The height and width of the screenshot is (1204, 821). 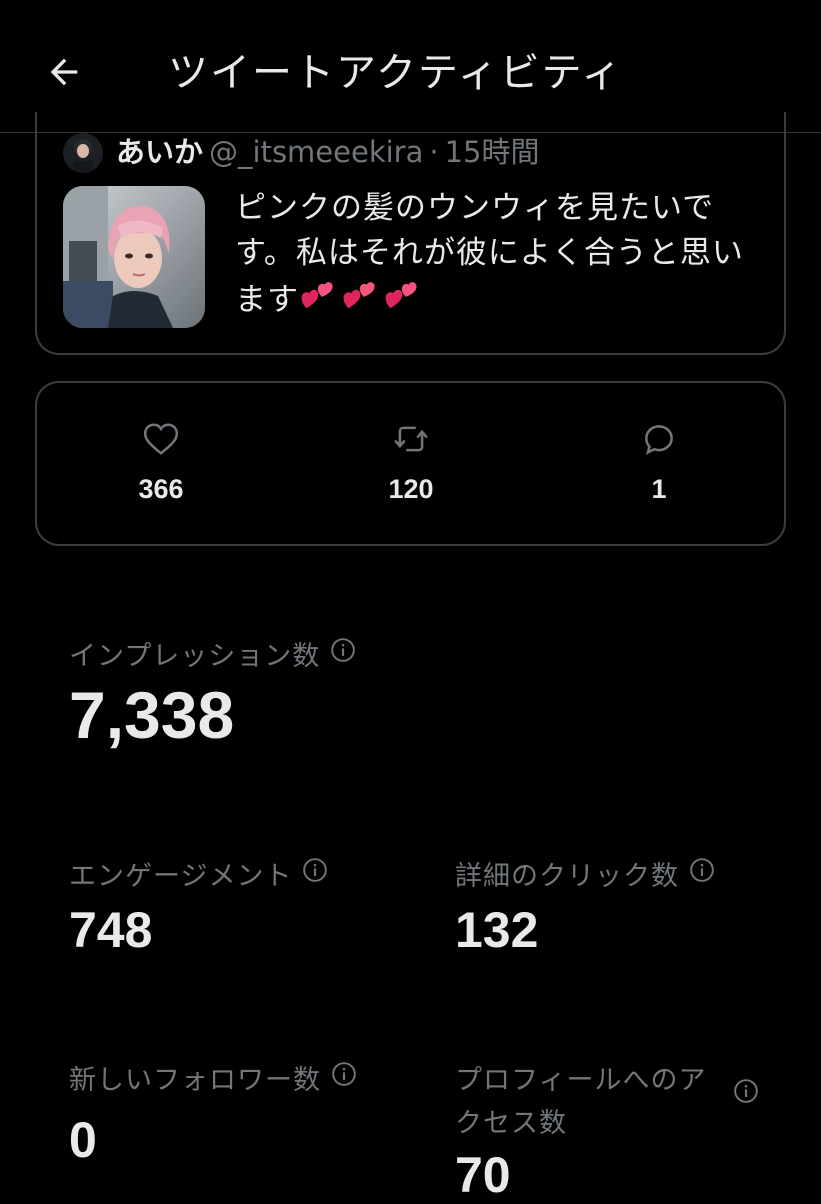 I want to click on replies-count: 1, so click(x=659, y=489).